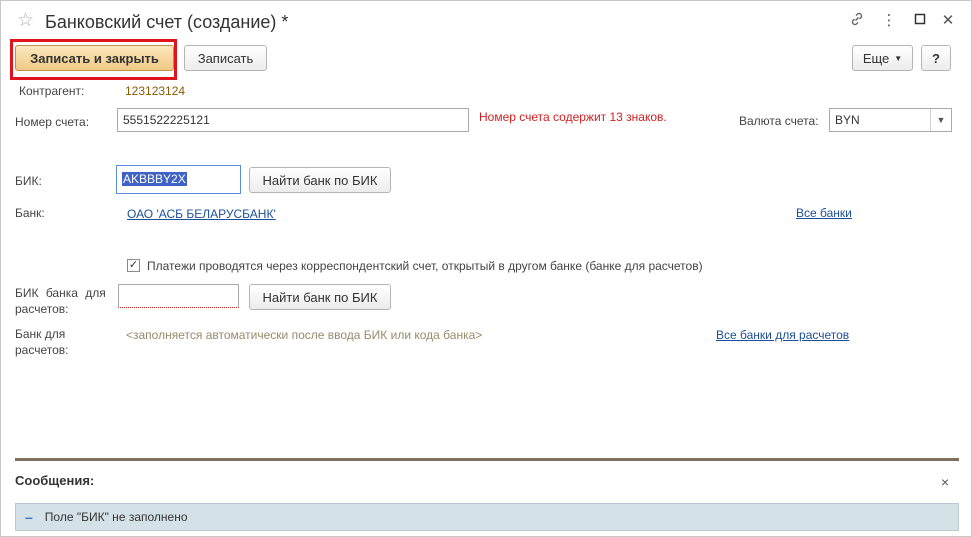  What do you see at coordinates (52, 122) in the screenshot?
I see `account-number-label: Номер счета:` at bounding box center [52, 122].